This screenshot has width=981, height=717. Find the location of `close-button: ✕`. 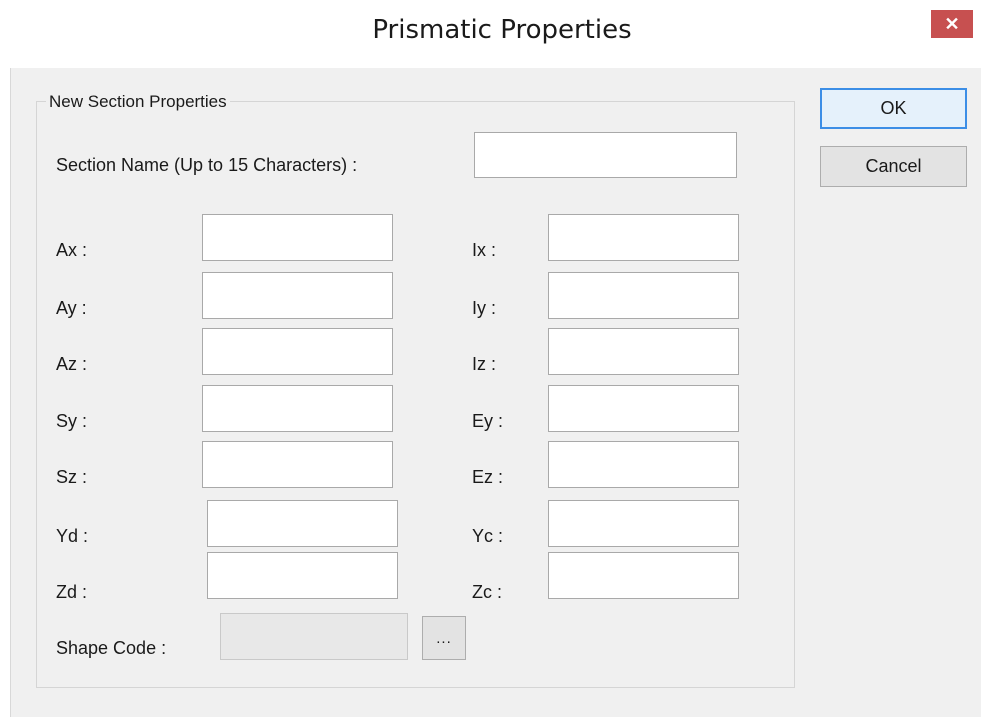

close-button: ✕ is located at coordinates (952, 24).